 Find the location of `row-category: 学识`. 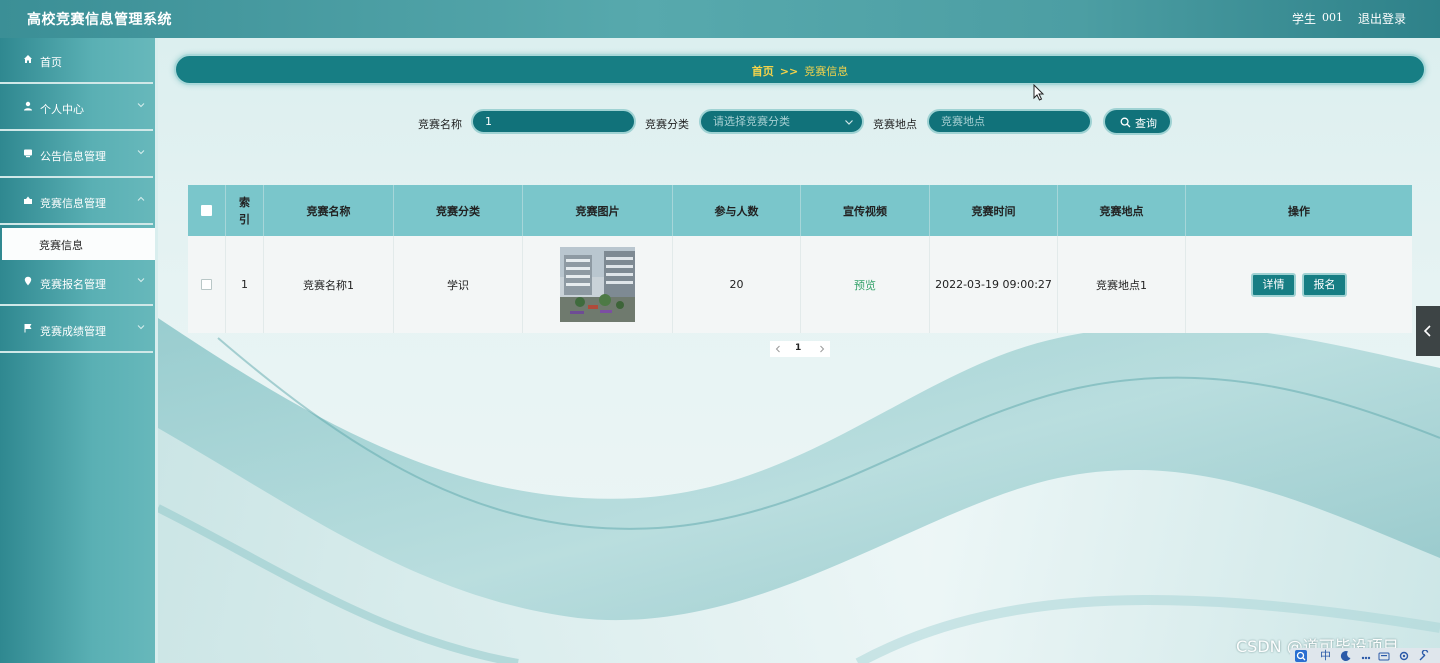

row-category: 学识 is located at coordinates (458, 284).